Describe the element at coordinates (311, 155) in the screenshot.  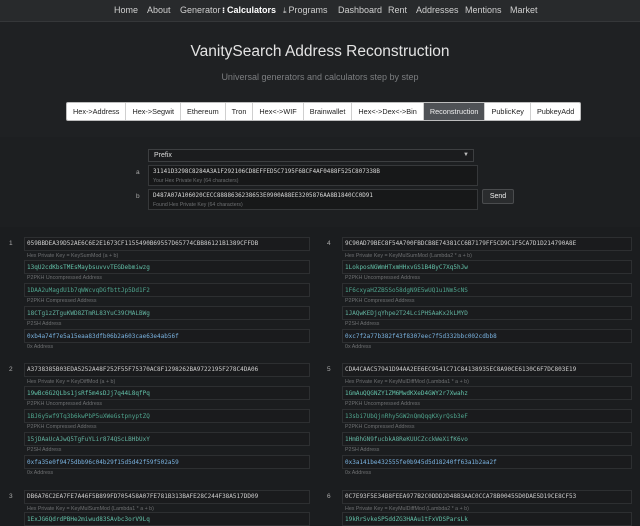
I see `mode-select: Prefix ▼` at that location.